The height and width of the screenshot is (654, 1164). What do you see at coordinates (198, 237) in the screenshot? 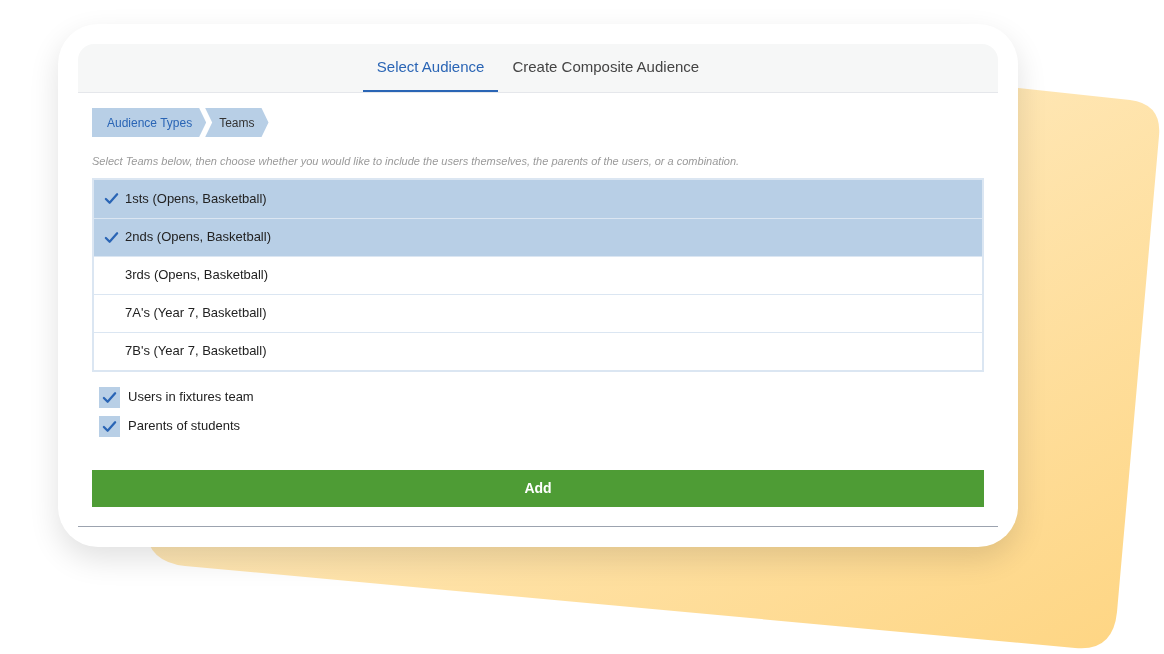
I see `team-label: 2nds (Opens, Basketball)` at bounding box center [198, 237].